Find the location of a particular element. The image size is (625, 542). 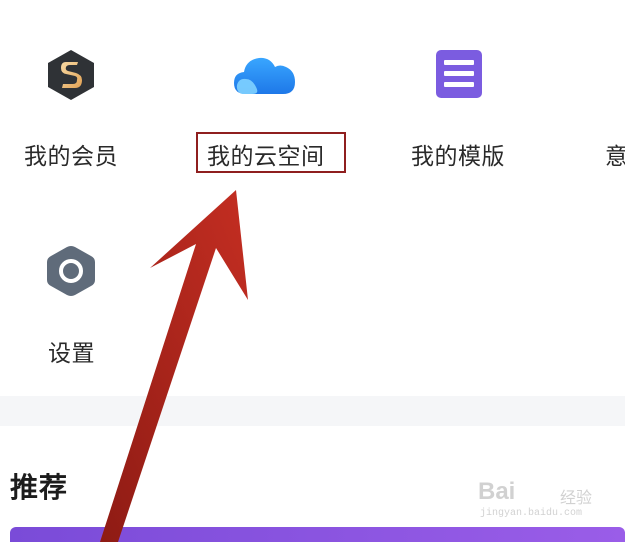

menu-item-label: 设置 is located at coordinates (71, 354).